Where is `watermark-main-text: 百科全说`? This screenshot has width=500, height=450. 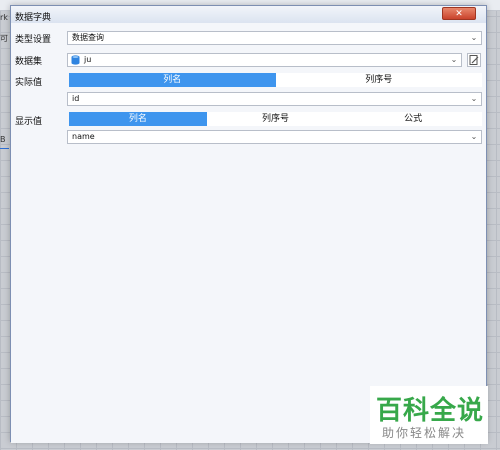
watermark-main-text: 百科全说 is located at coordinates (430, 411).